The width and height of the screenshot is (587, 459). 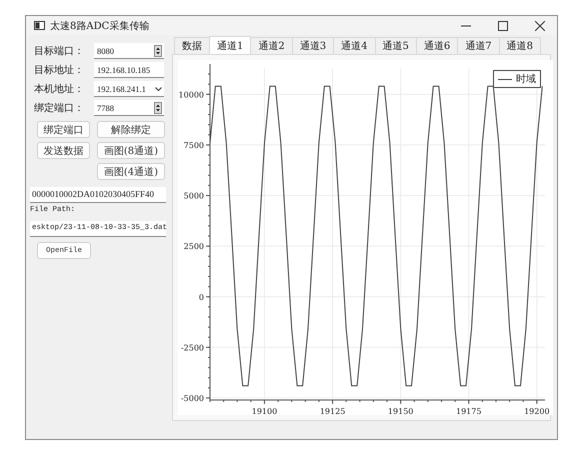 I want to click on maximize-icon, so click(x=503, y=25).